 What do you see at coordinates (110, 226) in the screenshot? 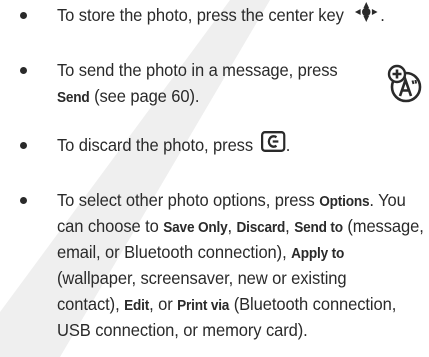
I see `options-text: can choose to` at bounding box center [110, 226].